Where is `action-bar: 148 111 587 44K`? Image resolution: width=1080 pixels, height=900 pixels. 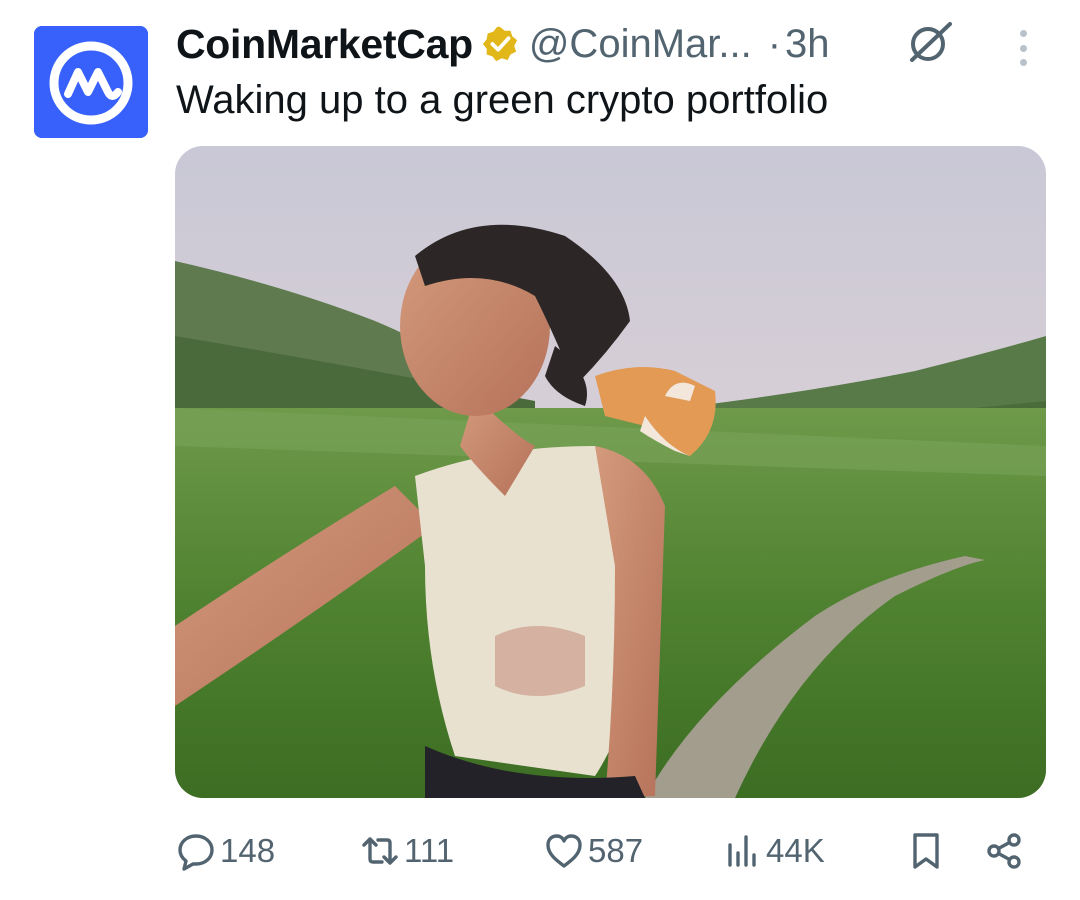 action-bar: 148 111 587 44K is located at coordinates (601, 851).